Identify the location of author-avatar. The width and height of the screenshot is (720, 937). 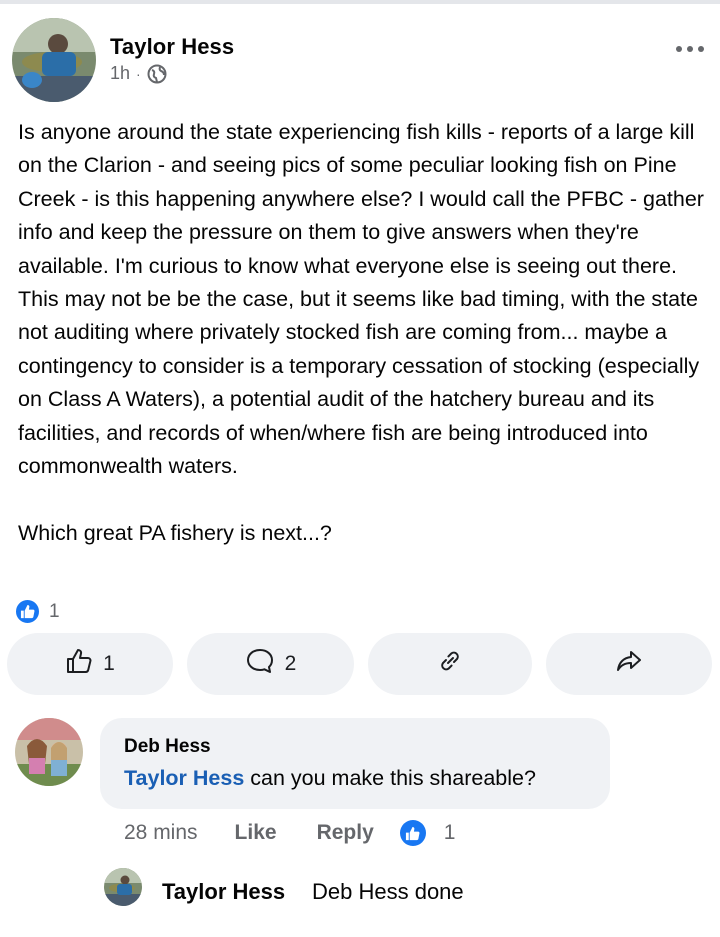
(54, 60).